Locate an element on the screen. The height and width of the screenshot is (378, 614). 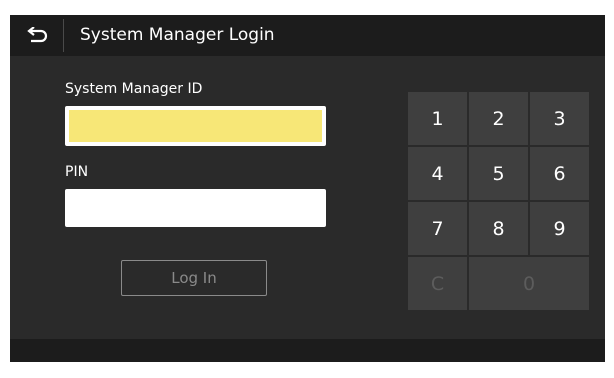
system-manager-id-value is located at coordinates (195, 126).